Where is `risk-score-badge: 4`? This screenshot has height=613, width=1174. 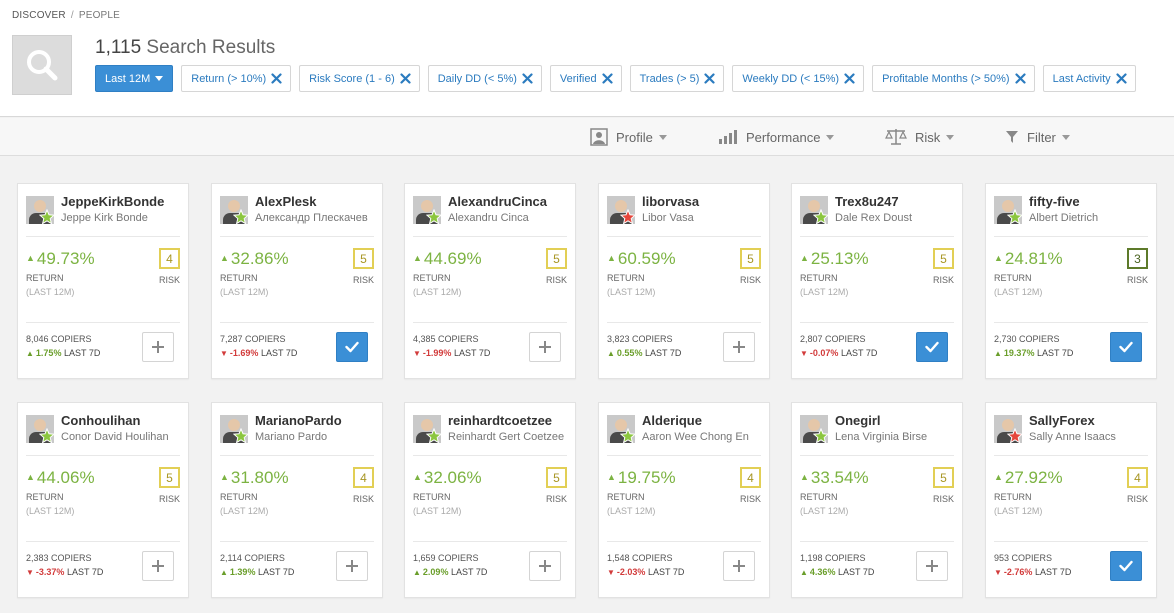 risk-score-badge: 4 is located at coordinates (750, 477).